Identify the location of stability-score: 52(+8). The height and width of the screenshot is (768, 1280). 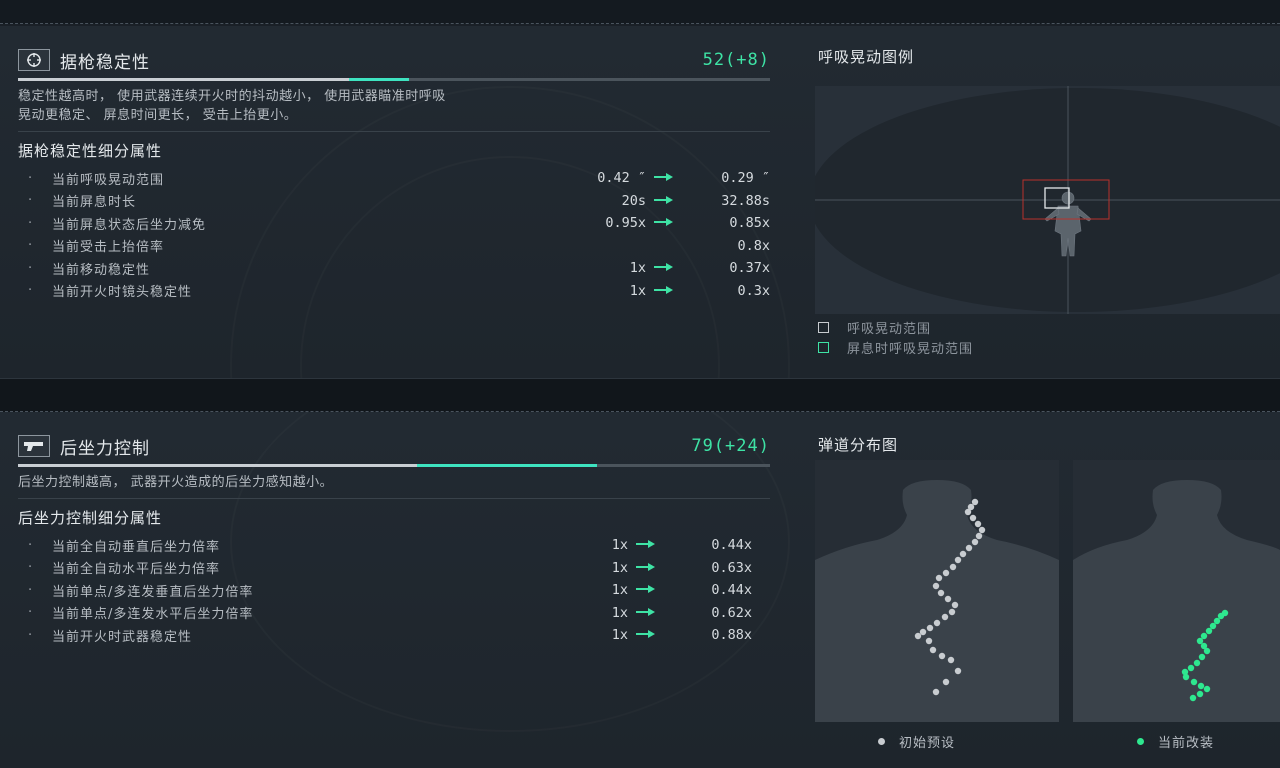
(736, 60).